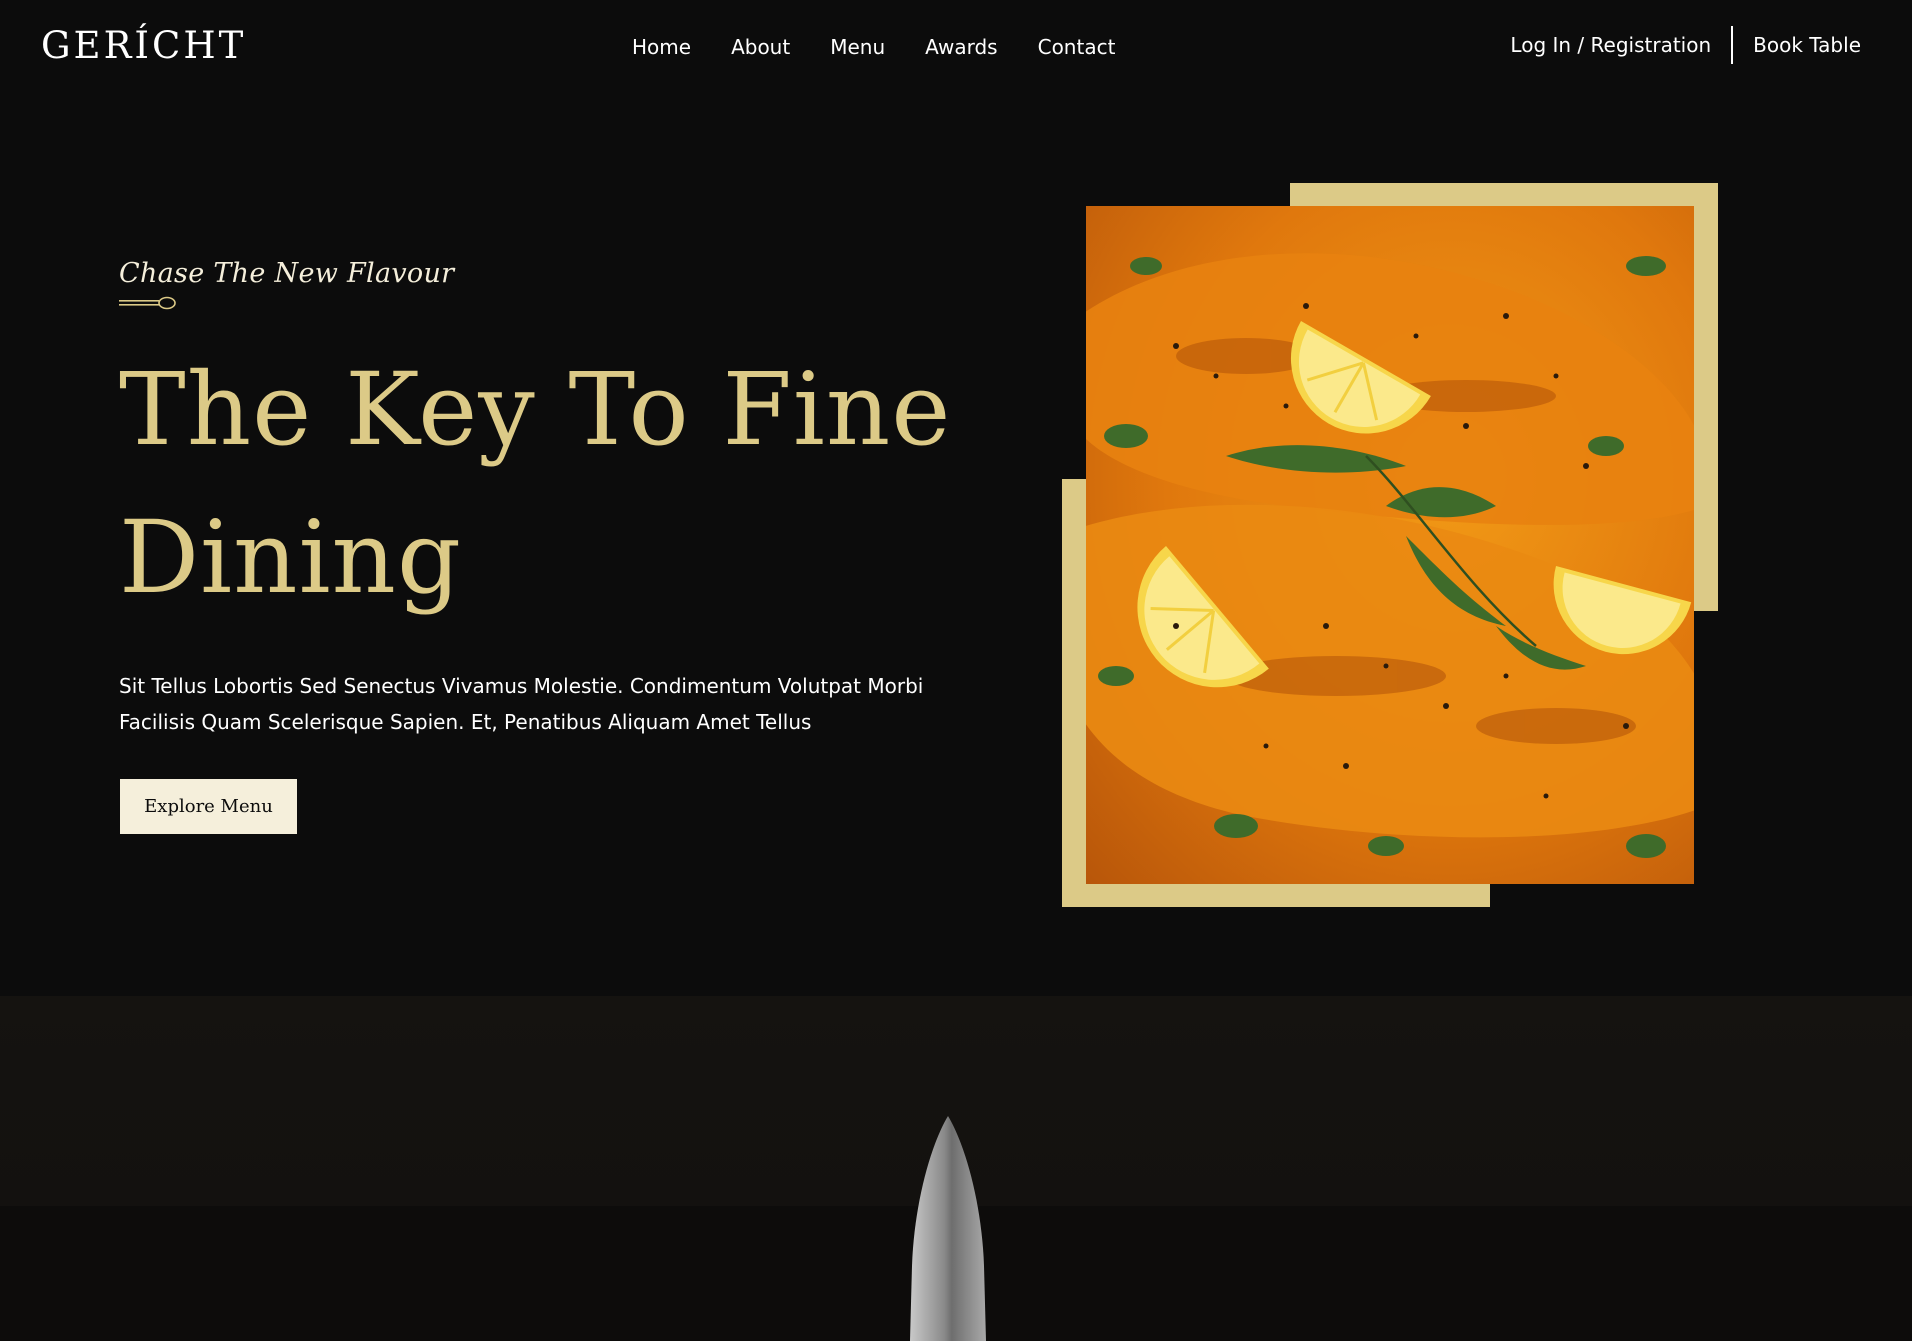 The height and width of the screenshot is (1341, 1912). Describe the element at coordinates (1732, 45) in the screenshot. I see `nav-divider` at that location.